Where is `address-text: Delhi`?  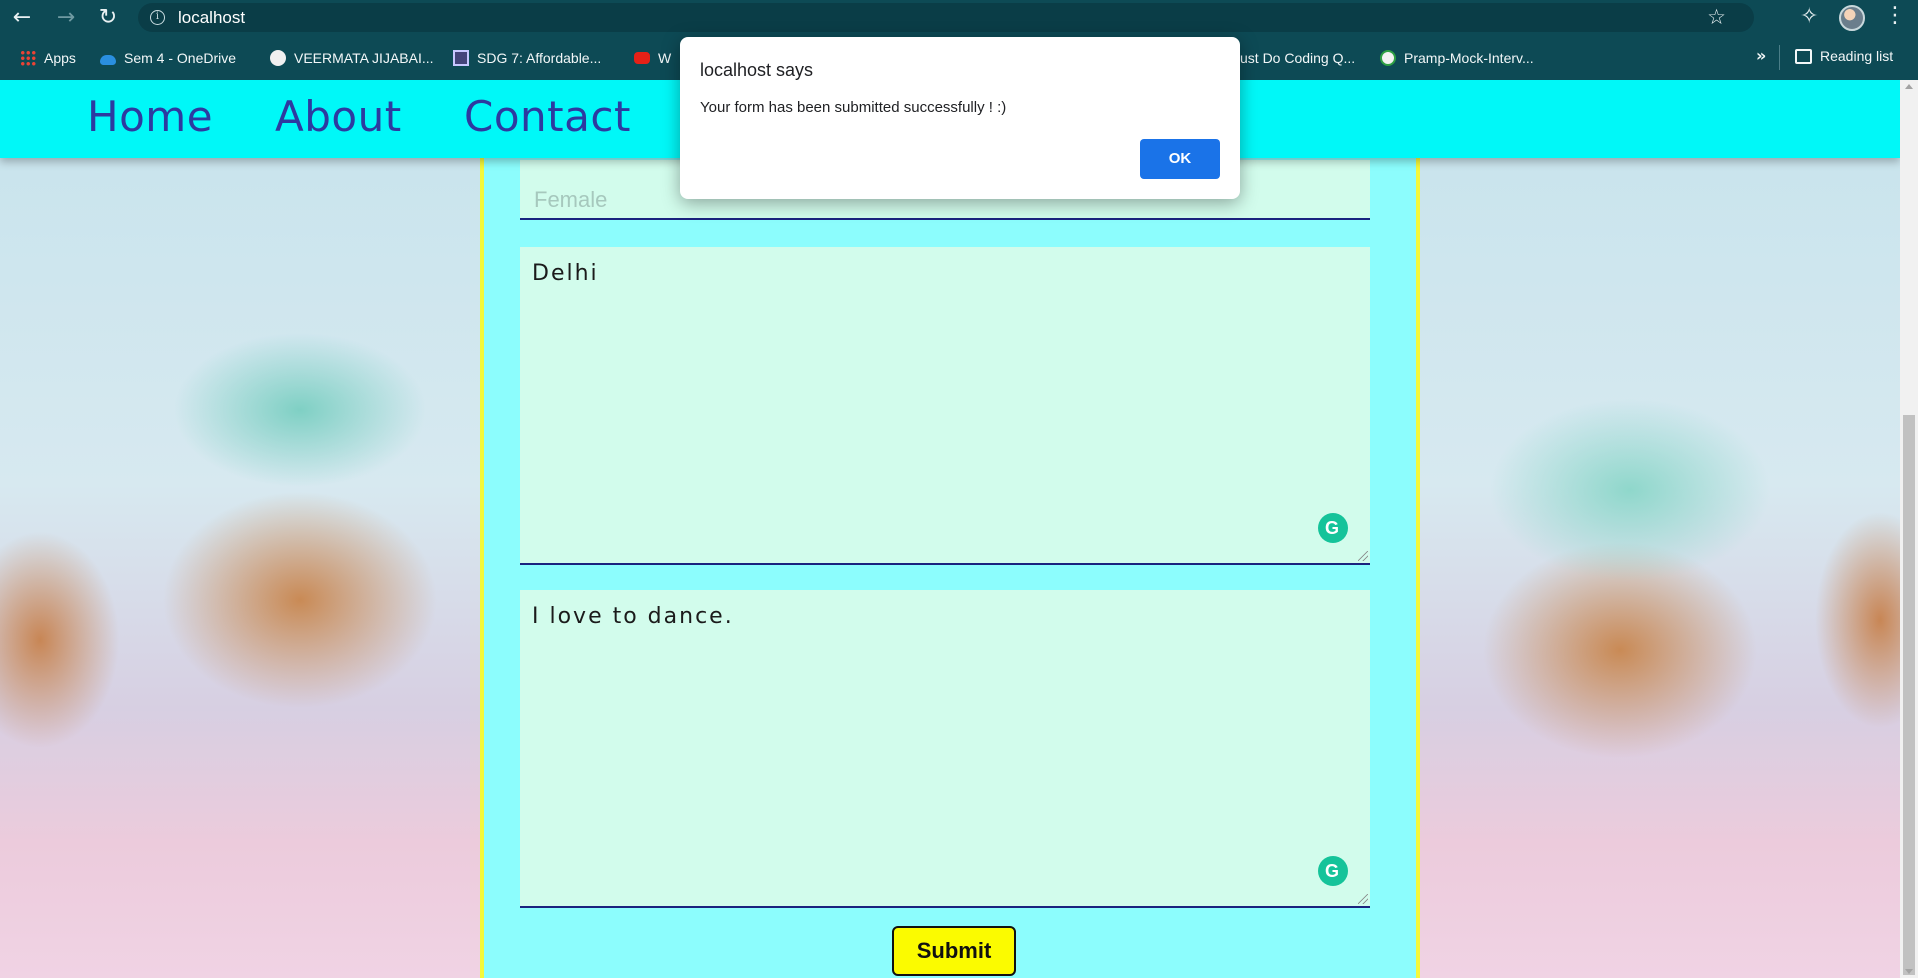 address-text: Delhi is located at coordinates (565, 273).